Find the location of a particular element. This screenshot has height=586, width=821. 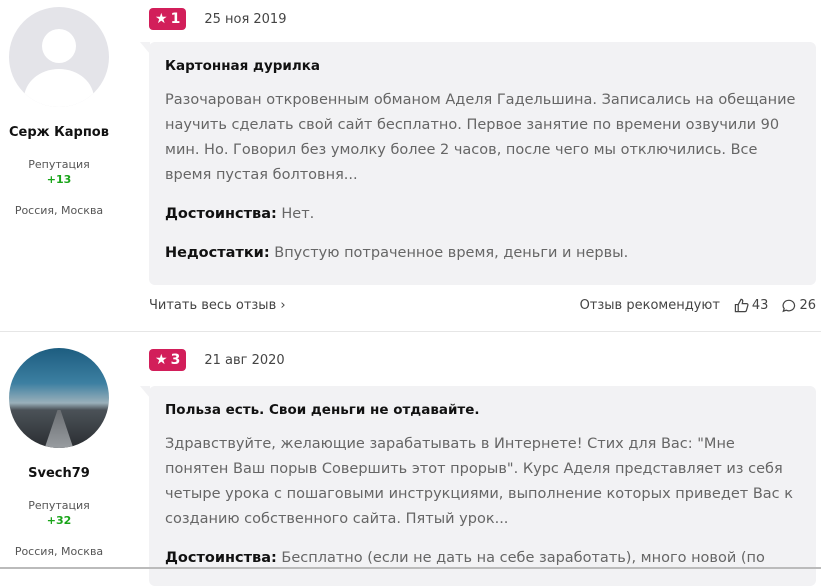

cons-label: Недостатки: is located at coordinates (217, 253).